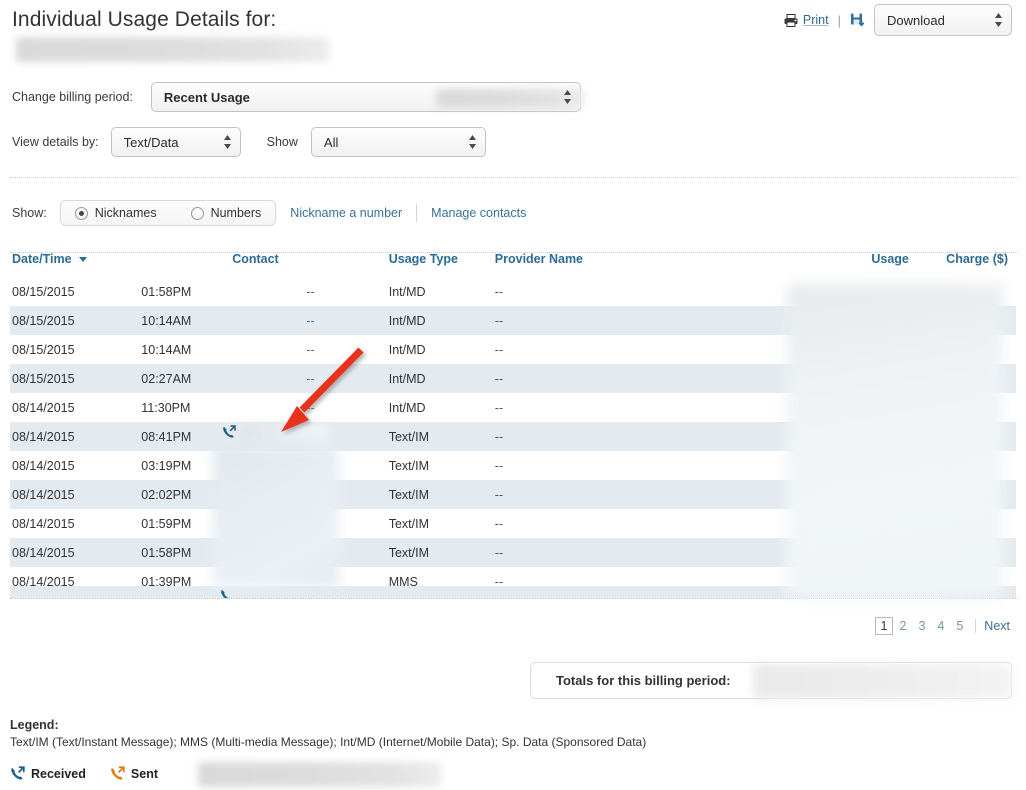 This screenshot has height=790, width=1026. What do you see at coordinates (186, 407) in the screenshot?
I see `cell-time: 11:30PM` at bounding box center [186, 407].